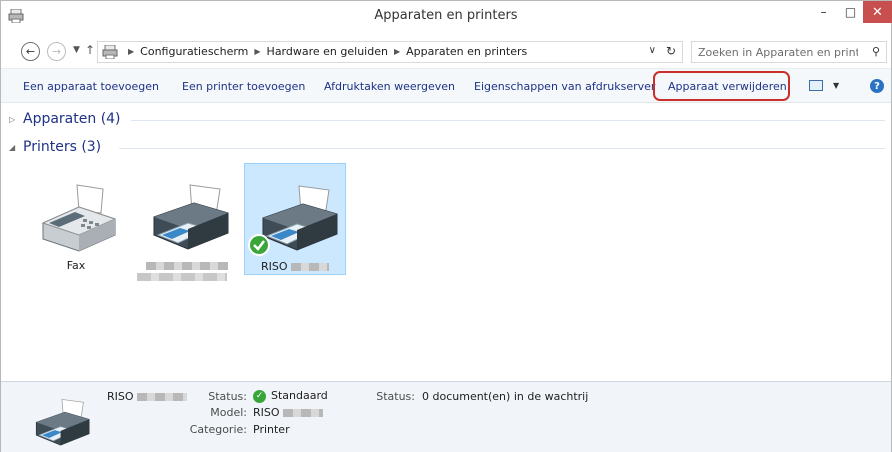  I want to click on status-text: Standaard, so click(299, 395).